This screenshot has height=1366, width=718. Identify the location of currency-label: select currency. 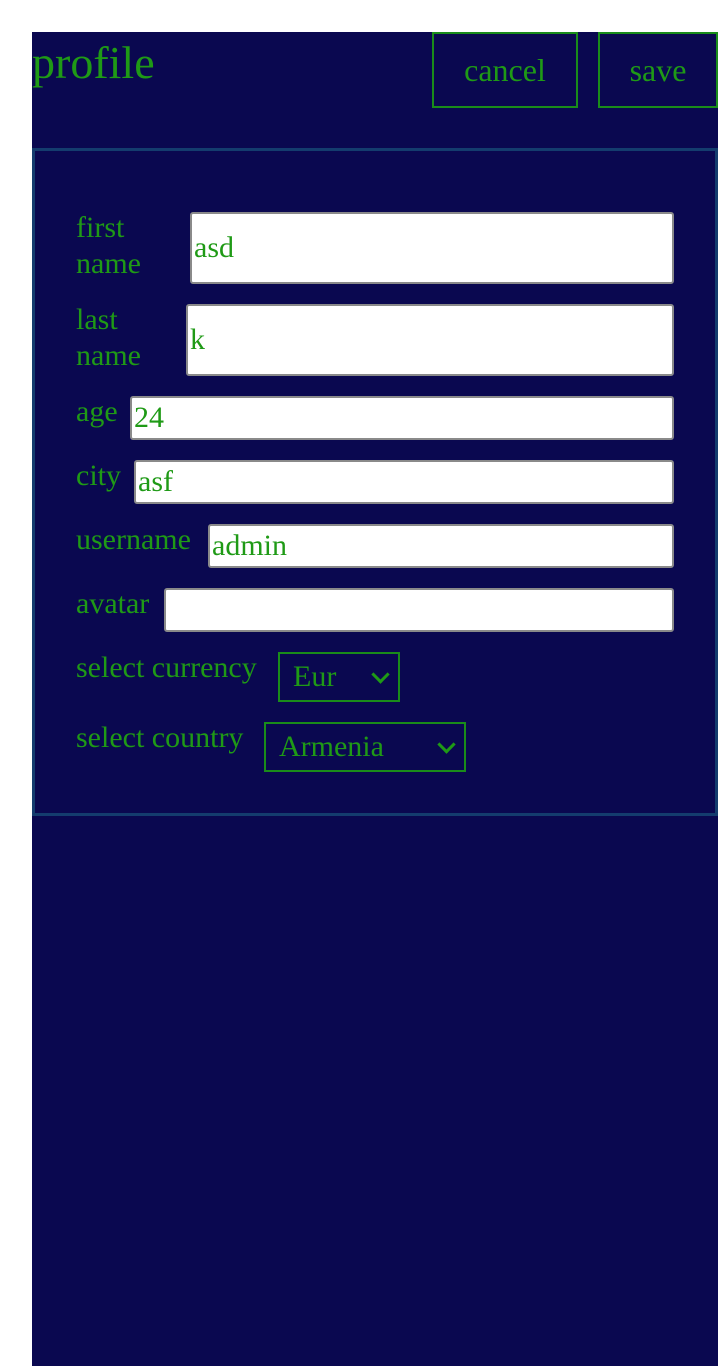
(166, 667).